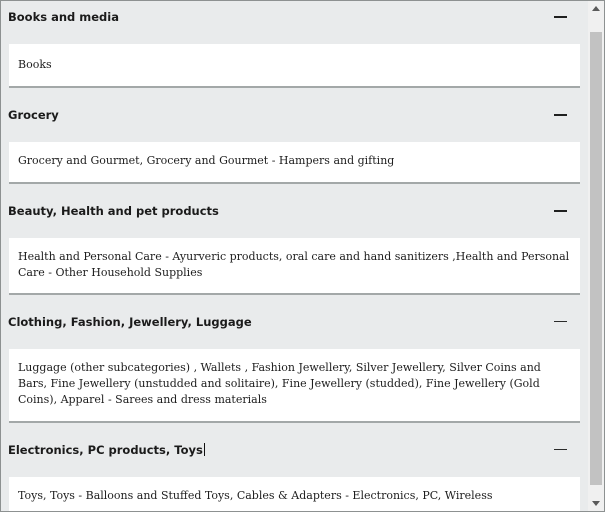 Image resolution: width=605 pixels, height=512 pixels. Describe the element at coordinates (63, 17) in the screenshot. I see `section-title: Books and media` at that location.